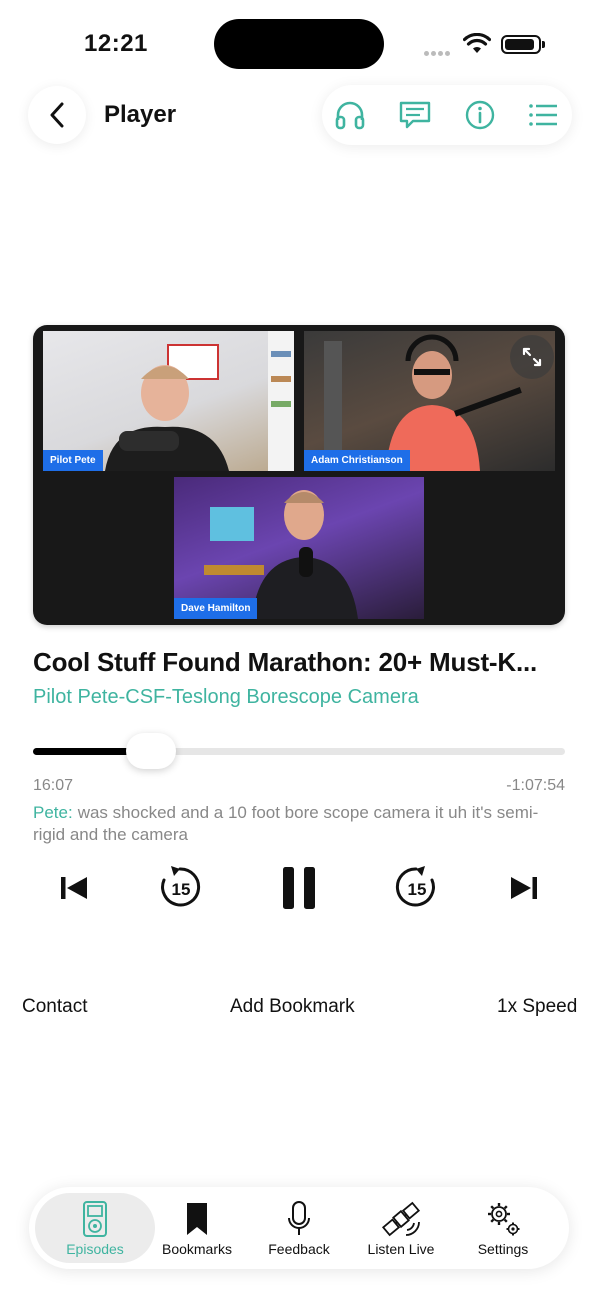  Describe the element at coordinates (226, 697) in the screenshot. I see `chapter-title: Pilot Pete-CSF-Teslong Borescope Camera` at that location.